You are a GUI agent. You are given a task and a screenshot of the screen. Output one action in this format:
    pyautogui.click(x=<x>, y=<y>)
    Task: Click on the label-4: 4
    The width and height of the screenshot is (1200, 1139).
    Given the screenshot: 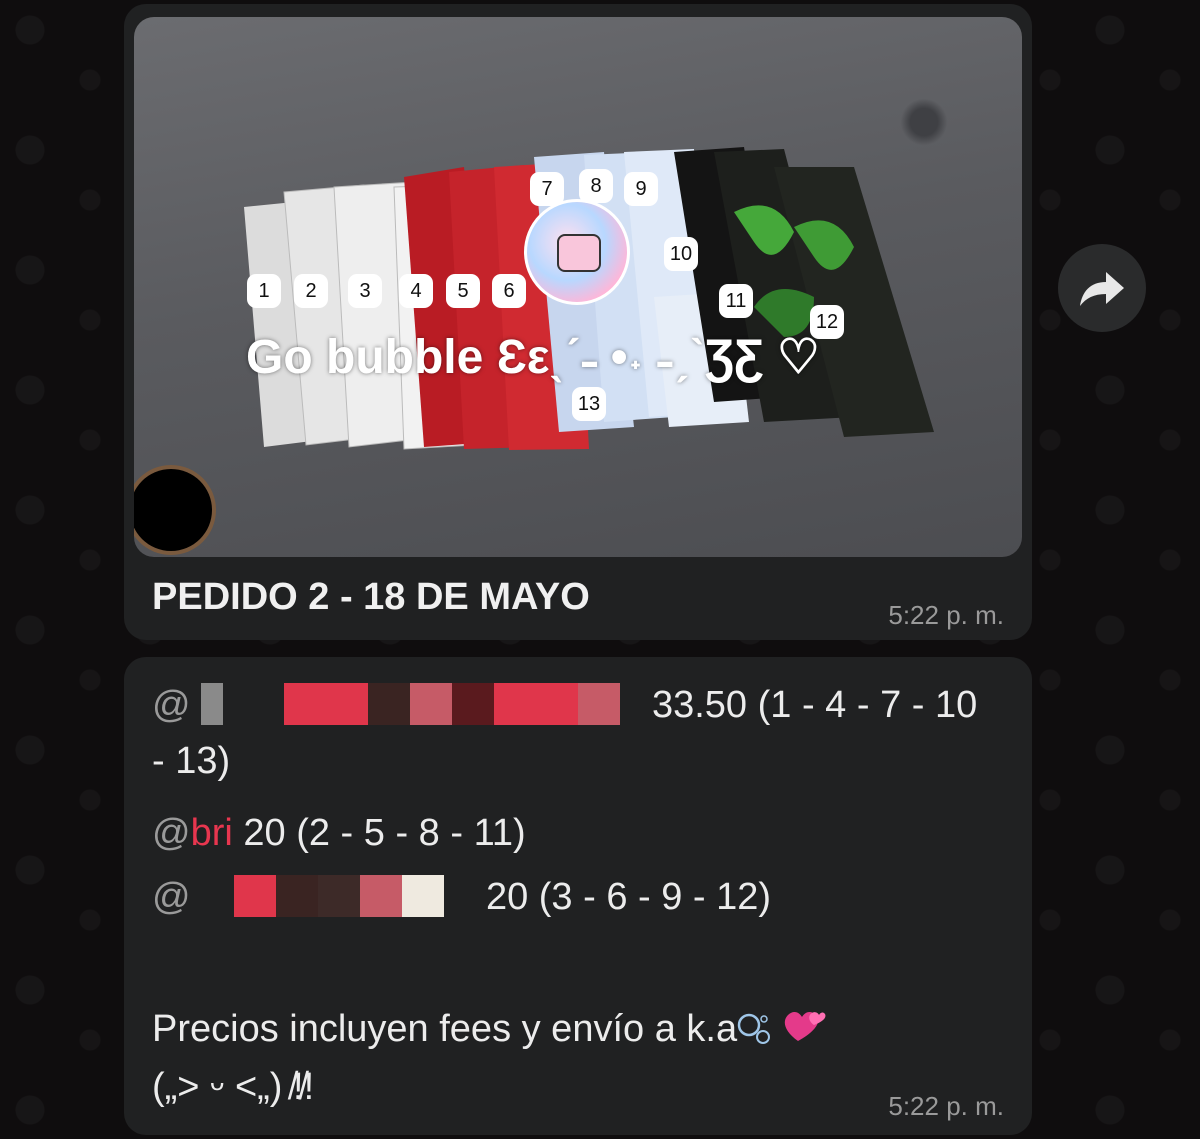 What is the action you would take?
    pyautogui.click(x=416, y=291)
    